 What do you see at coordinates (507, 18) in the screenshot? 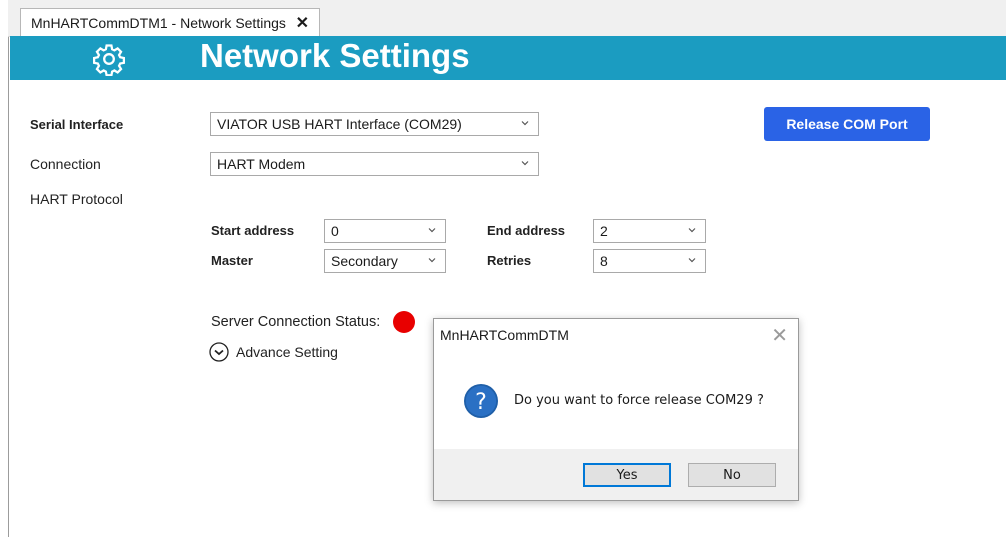
I see `tab-strip: MnHARTCommDTM1 - Network Settings ✕` at bounding box center [507, 18].